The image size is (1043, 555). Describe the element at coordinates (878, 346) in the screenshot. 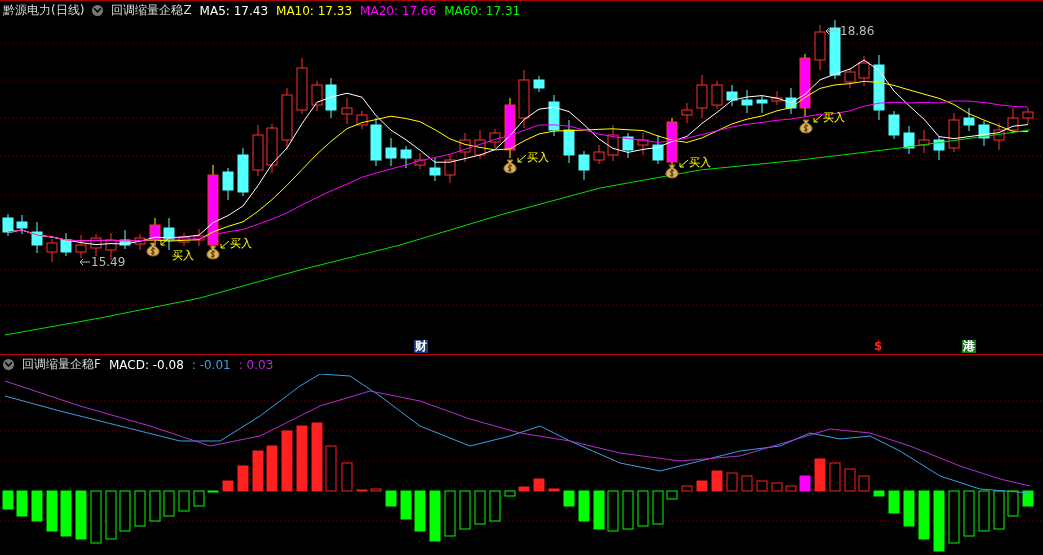

I see `event-marker: $` at that location.